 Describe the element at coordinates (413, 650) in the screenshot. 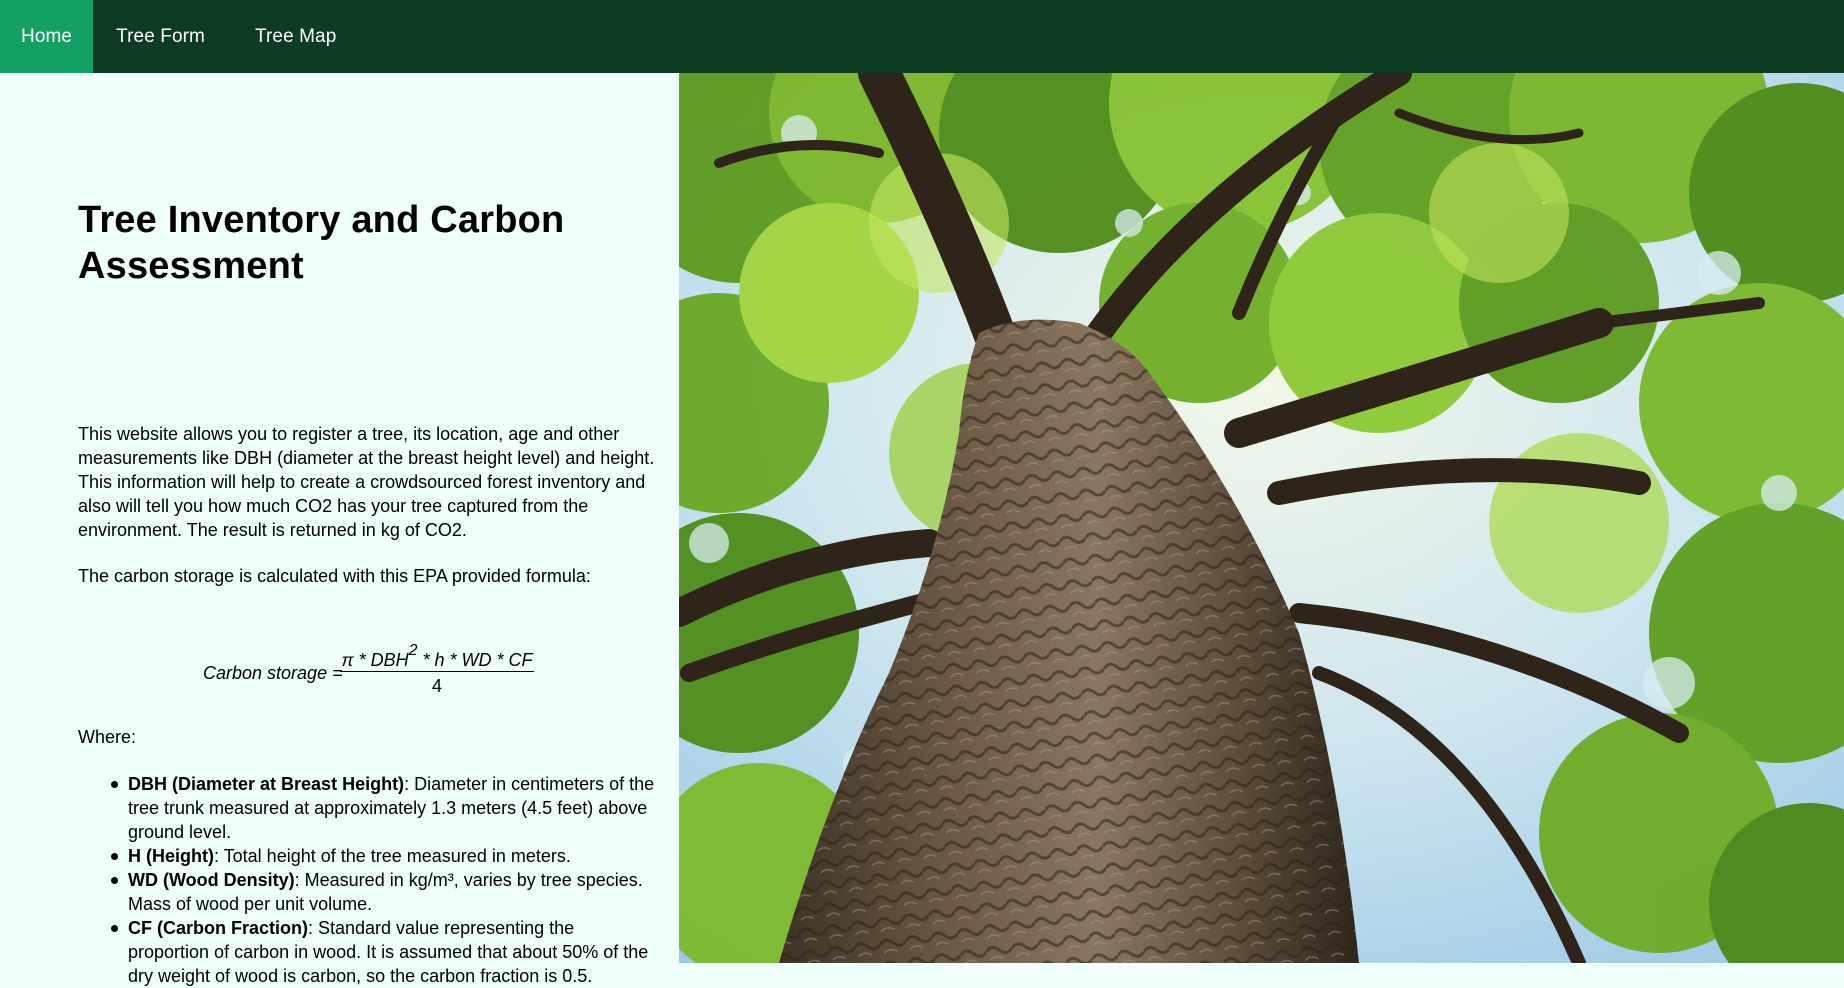

I see `numerator-exponent: 2` at that location.